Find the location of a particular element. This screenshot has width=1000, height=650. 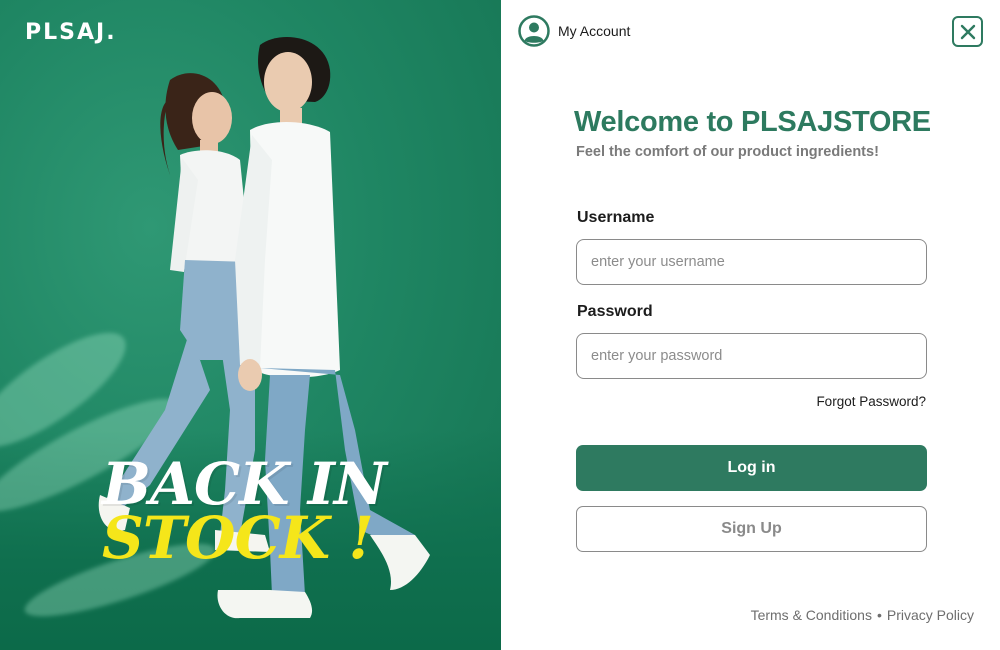

close-icon is located at coordinates (967, 31).